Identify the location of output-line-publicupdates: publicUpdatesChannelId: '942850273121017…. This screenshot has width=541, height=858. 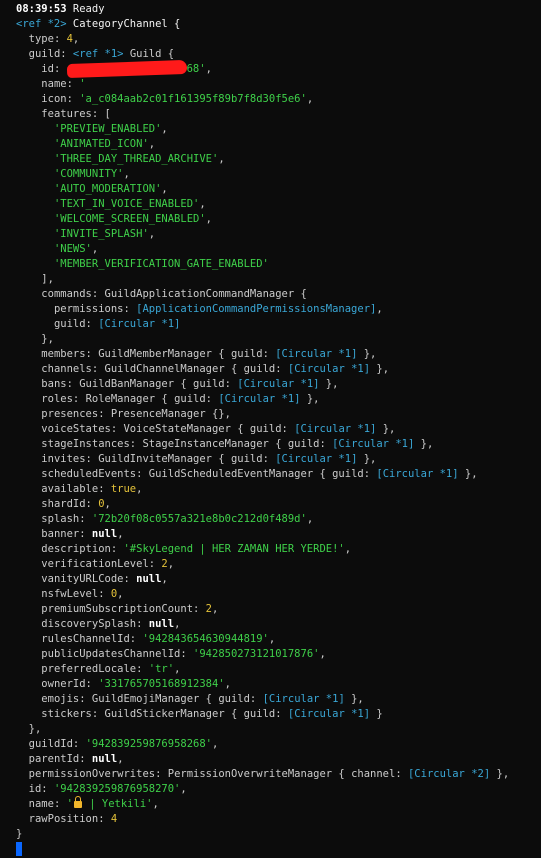
(183, 654).